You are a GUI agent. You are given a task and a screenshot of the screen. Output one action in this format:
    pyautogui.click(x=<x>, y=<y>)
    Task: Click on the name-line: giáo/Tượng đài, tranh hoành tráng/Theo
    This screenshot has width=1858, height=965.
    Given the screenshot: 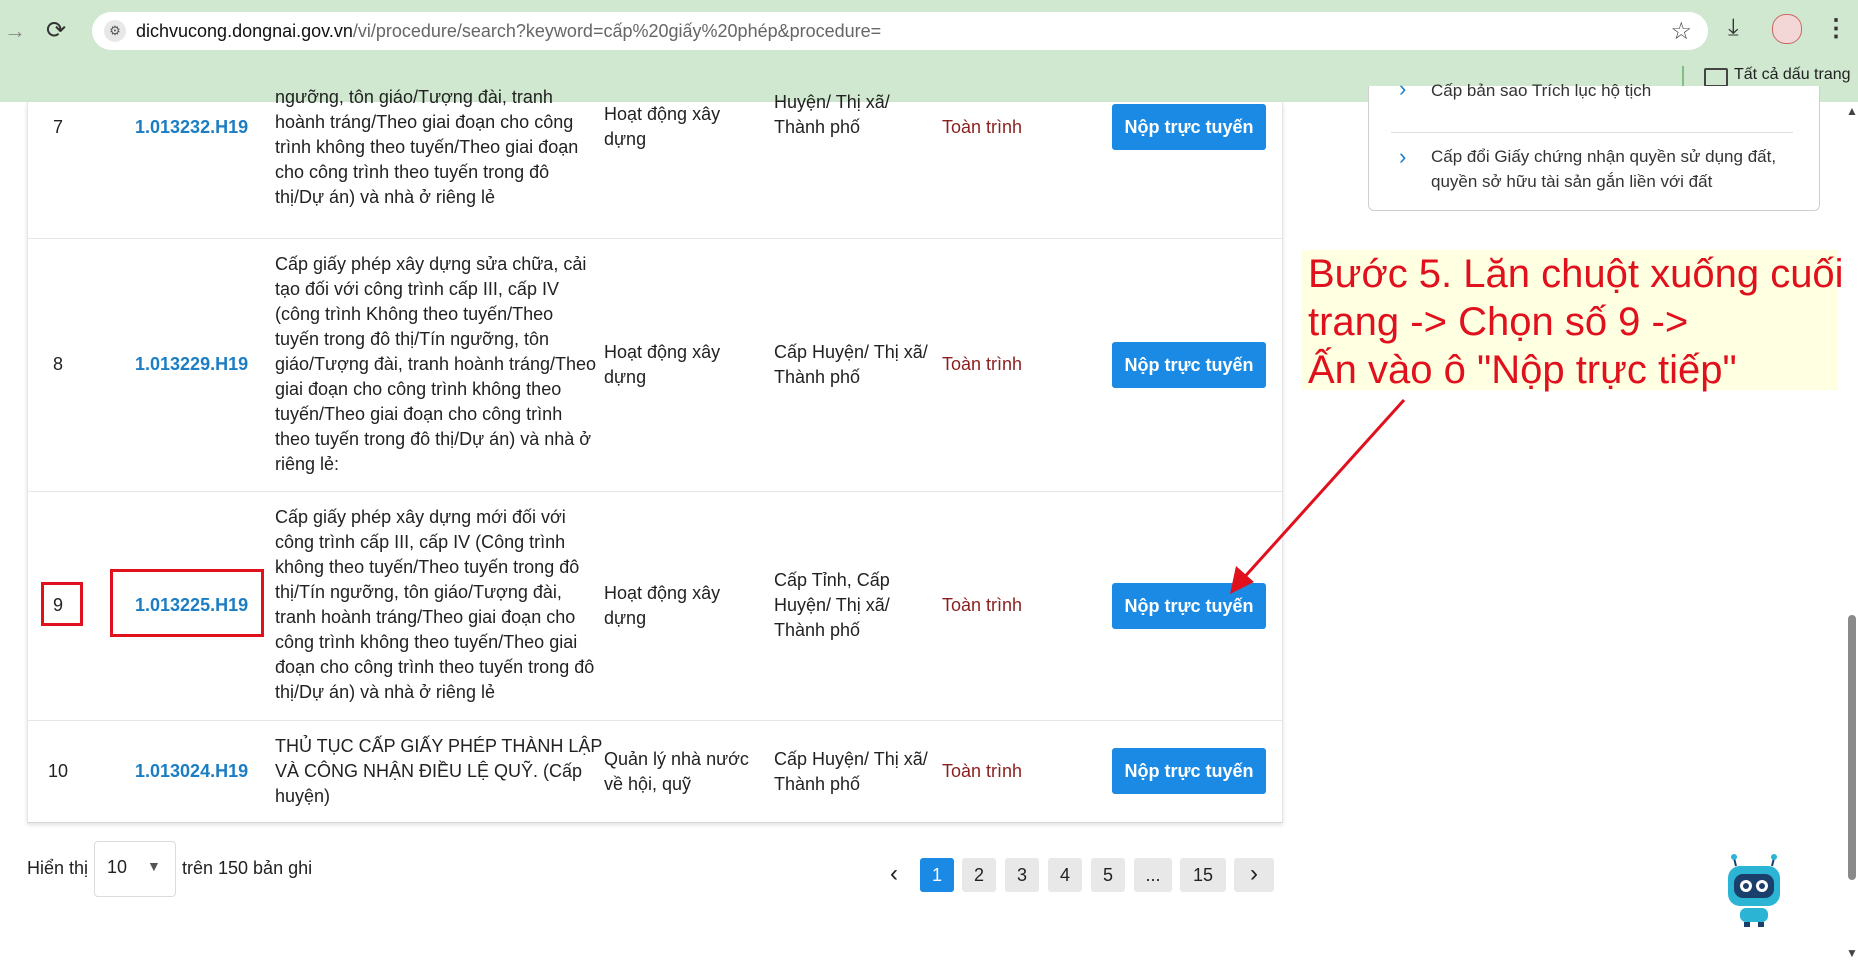 What is the action you would take?
    pyautogui.click(x=436, y=364)
    